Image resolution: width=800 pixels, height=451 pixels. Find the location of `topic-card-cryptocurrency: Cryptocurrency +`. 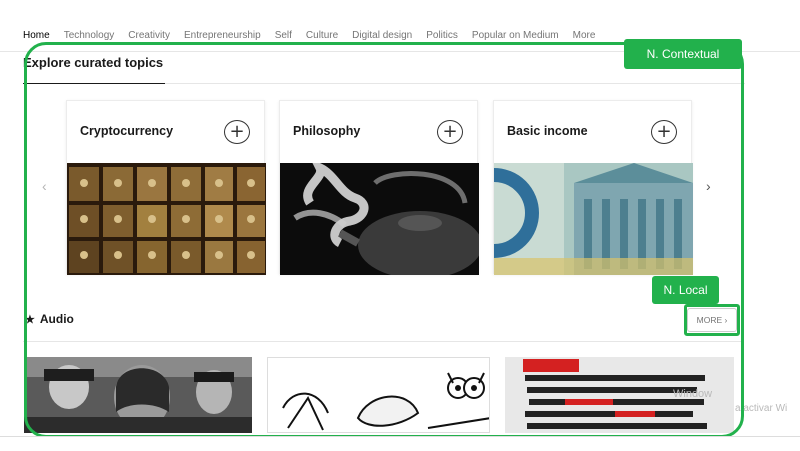

topic-card-cryptocurrency: Cryptocurrency + is located at coordinates (166, 187).